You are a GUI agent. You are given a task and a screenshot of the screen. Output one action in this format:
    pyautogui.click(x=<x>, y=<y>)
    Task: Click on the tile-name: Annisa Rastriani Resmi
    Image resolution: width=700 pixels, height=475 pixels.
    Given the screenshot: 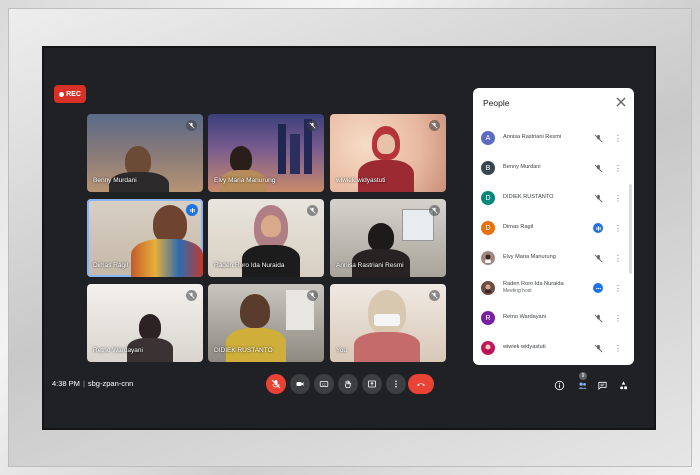 What is the action you would take?
    pyautogui.click(x=370, y=265)
    